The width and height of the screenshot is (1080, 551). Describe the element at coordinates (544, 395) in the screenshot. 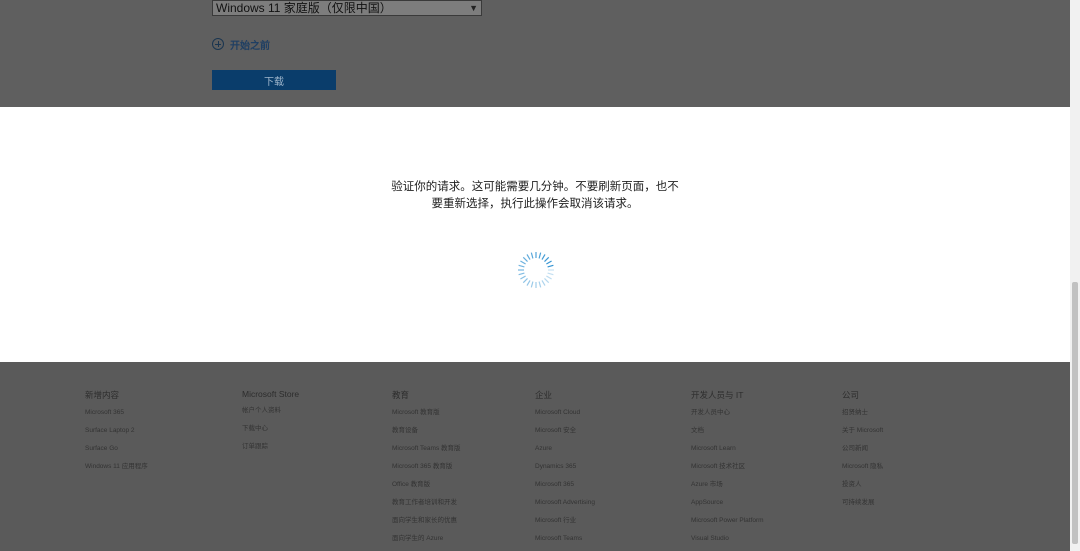

I see `footer-column-title: 企业` at that location.